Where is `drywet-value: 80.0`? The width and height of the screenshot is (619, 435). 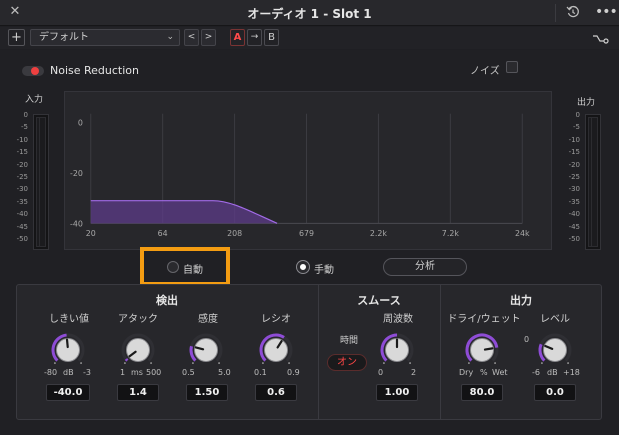
drywet-value: 80.0 is located at coordinates (482, 392).